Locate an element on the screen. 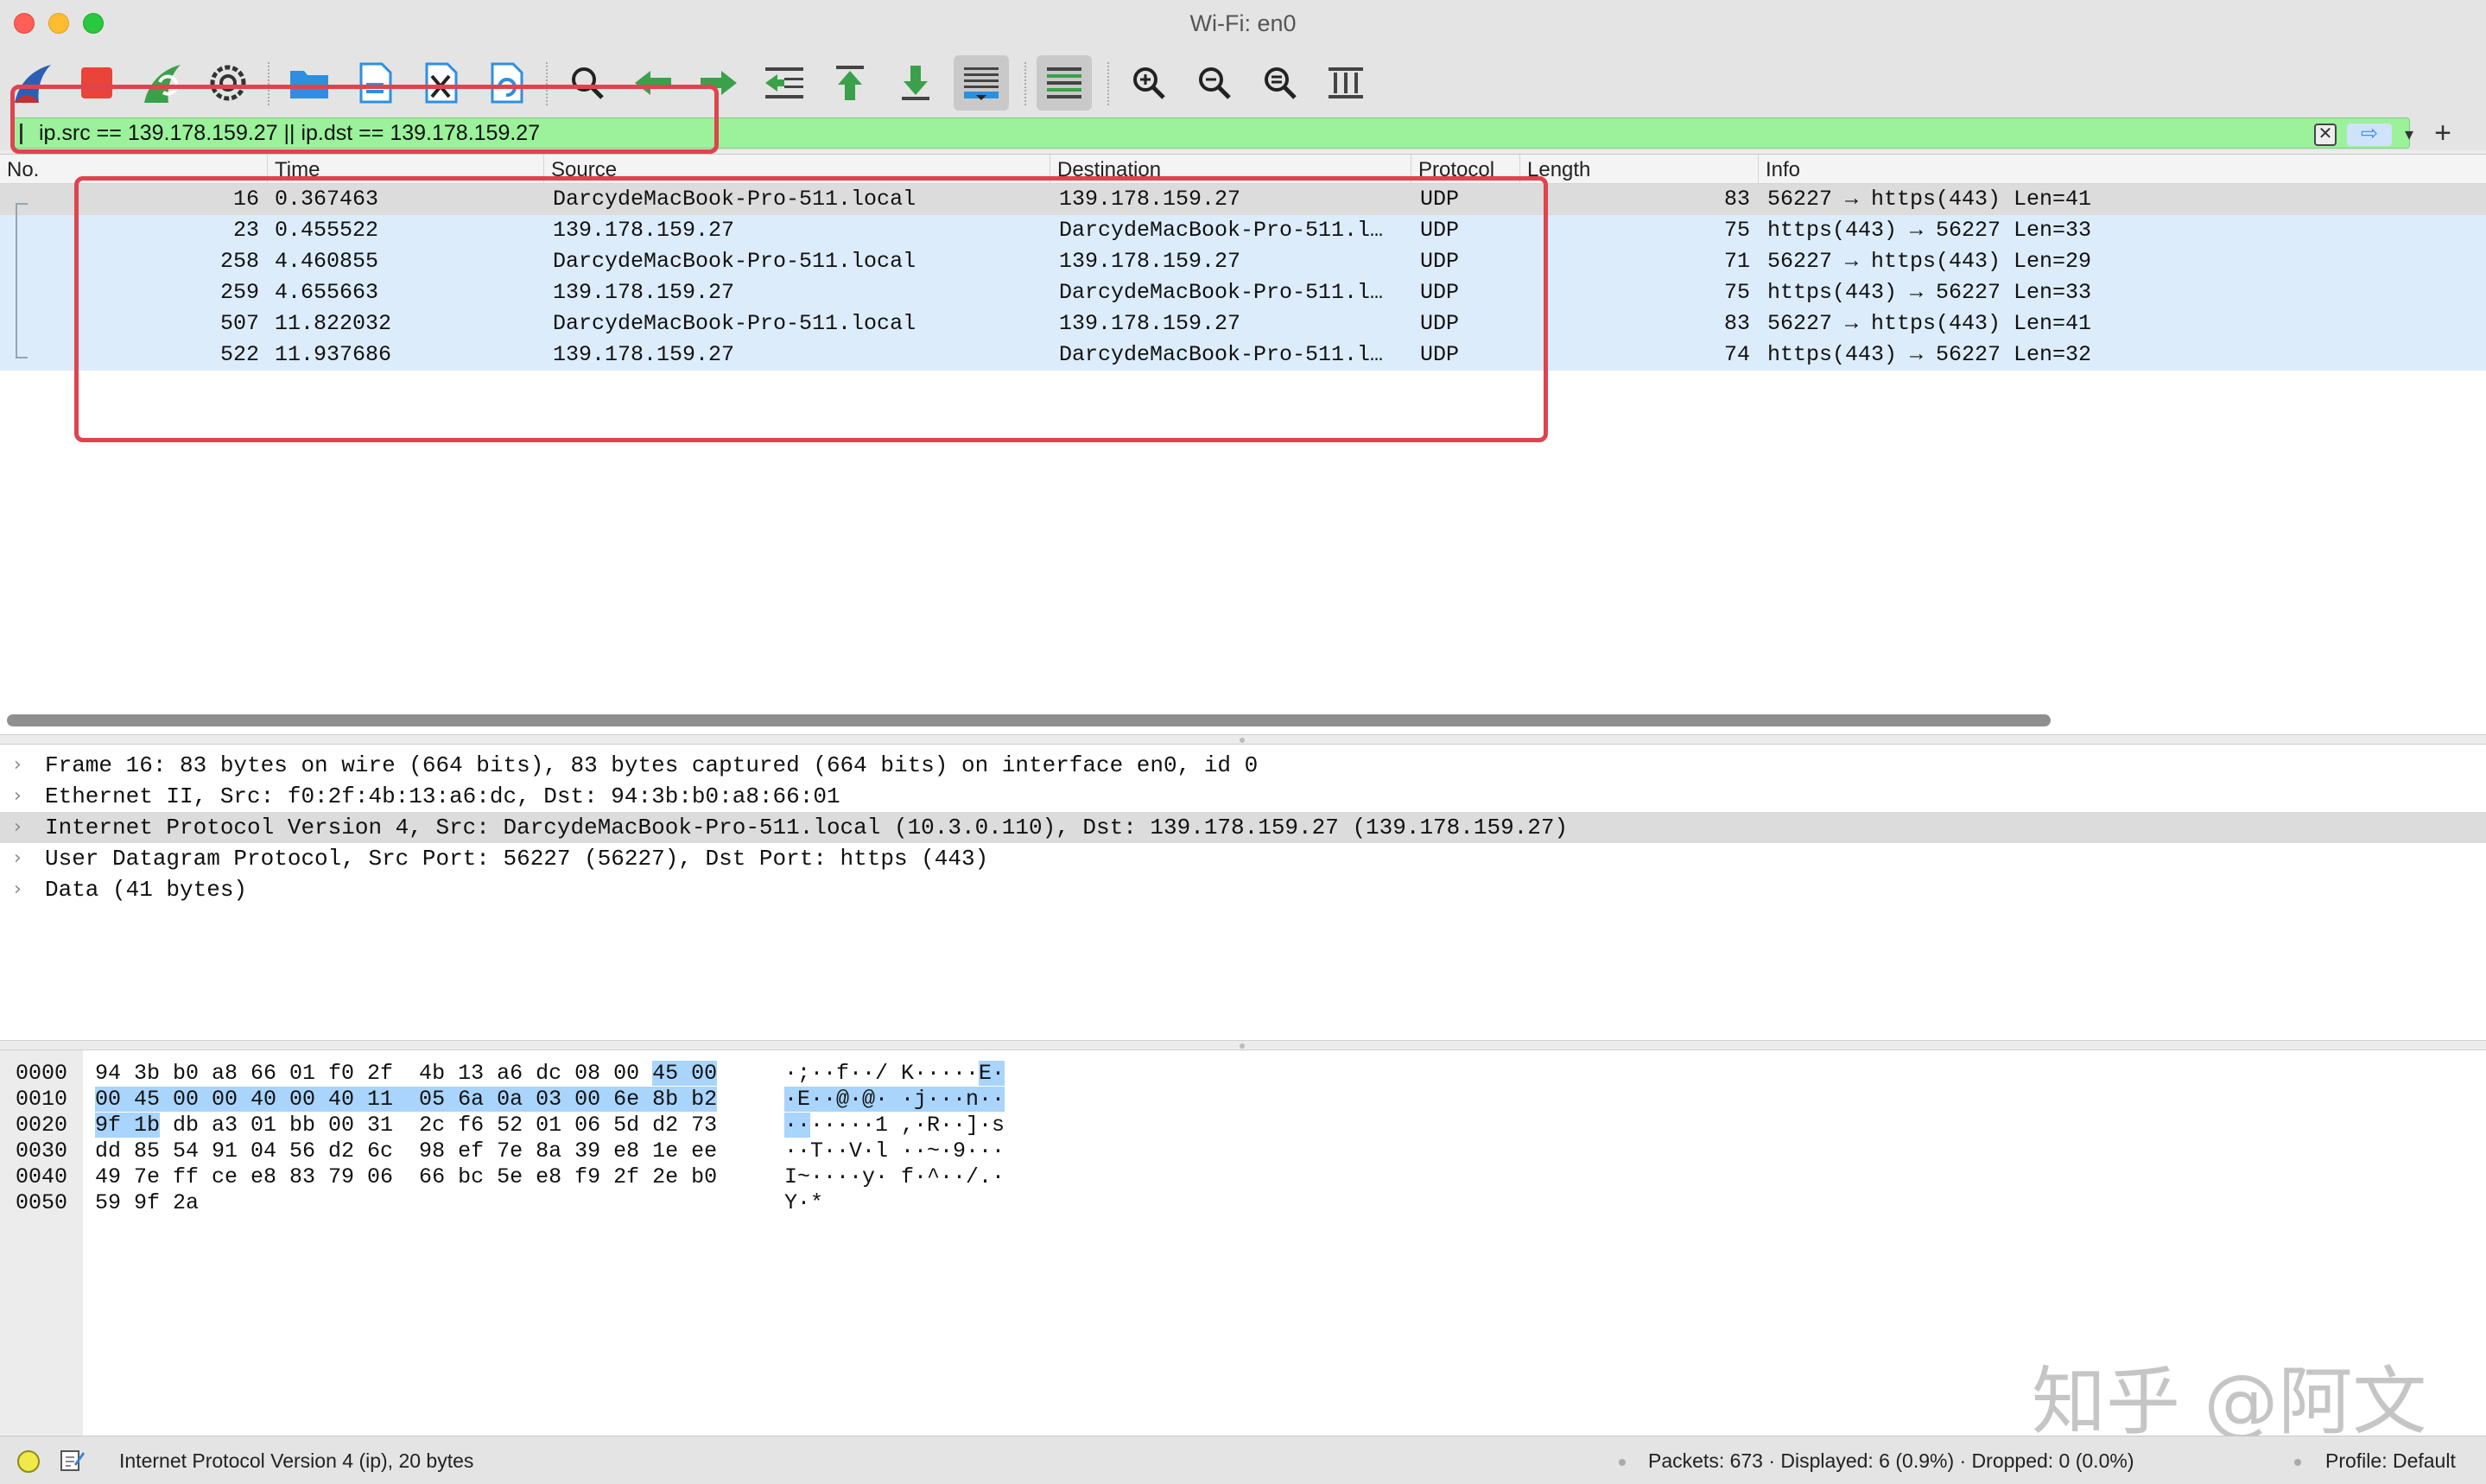  clear-filter-icon: ✕ is located at coordinates (2325, 135).